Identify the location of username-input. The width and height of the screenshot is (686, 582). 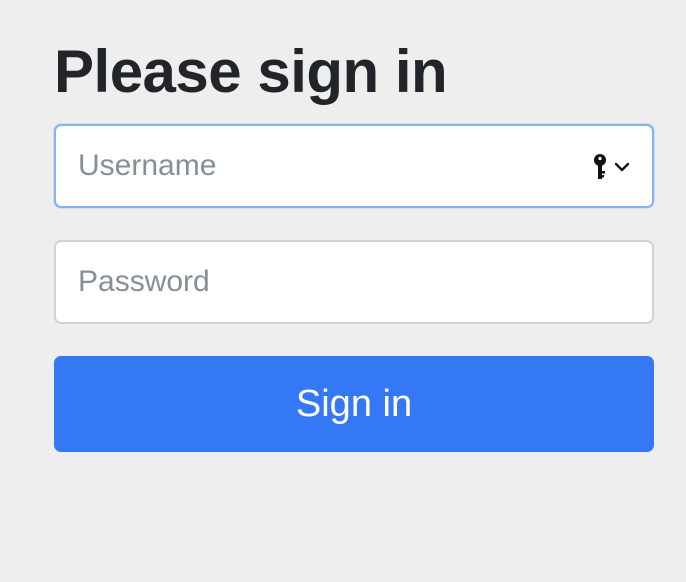
(354, 166).